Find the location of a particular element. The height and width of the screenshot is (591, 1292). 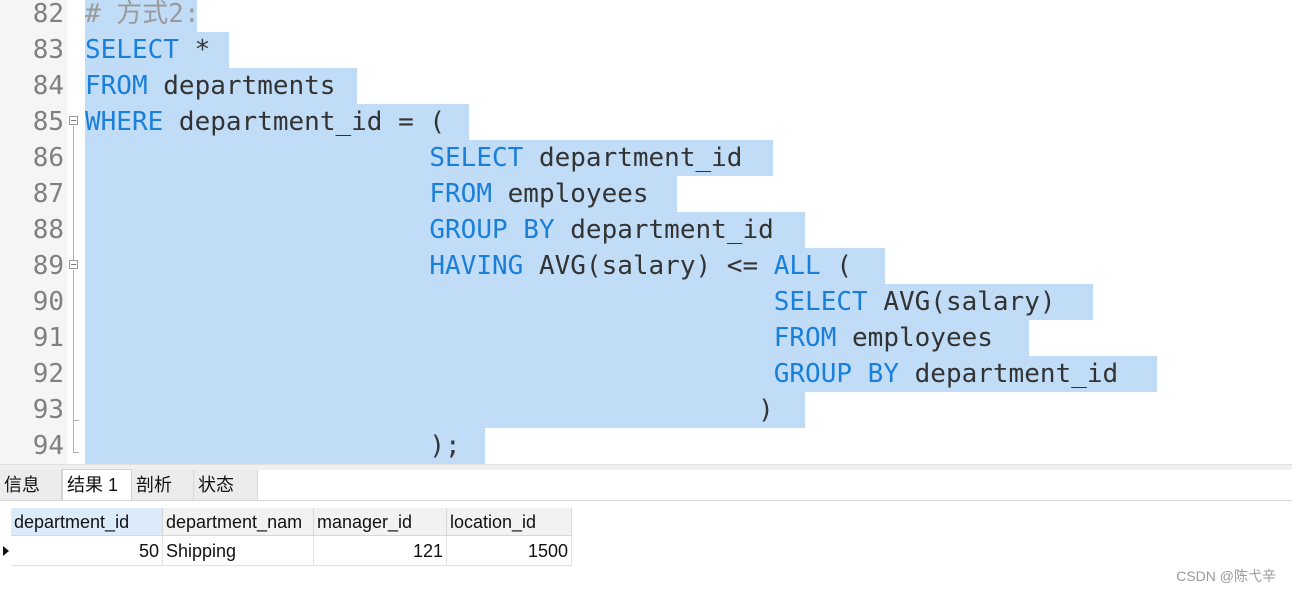

current-row-indicator-icon is located at coordinates (6, 551).